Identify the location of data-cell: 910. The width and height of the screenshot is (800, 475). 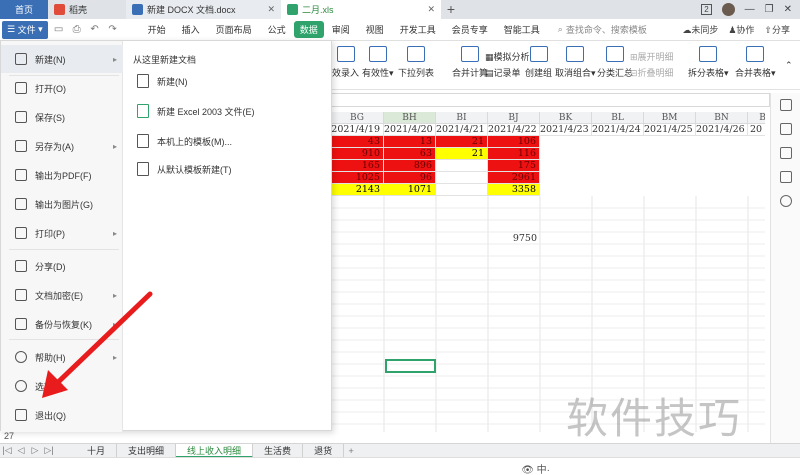
(357, 154).